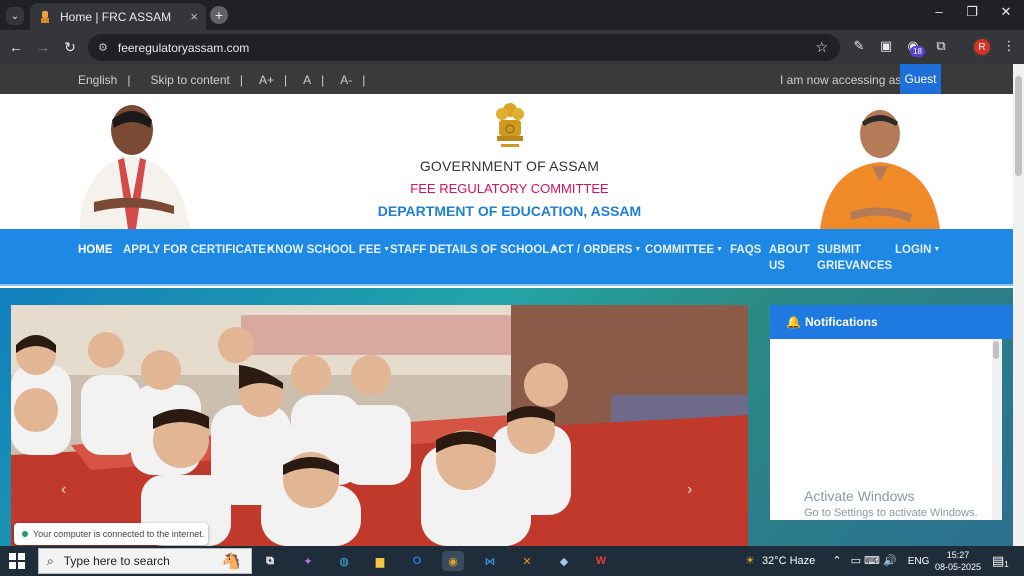 This screenshot has width=1024, height=576. Describe the element at coordinates (97, 80) in the screenshot. I see `language-link: English` at that location.